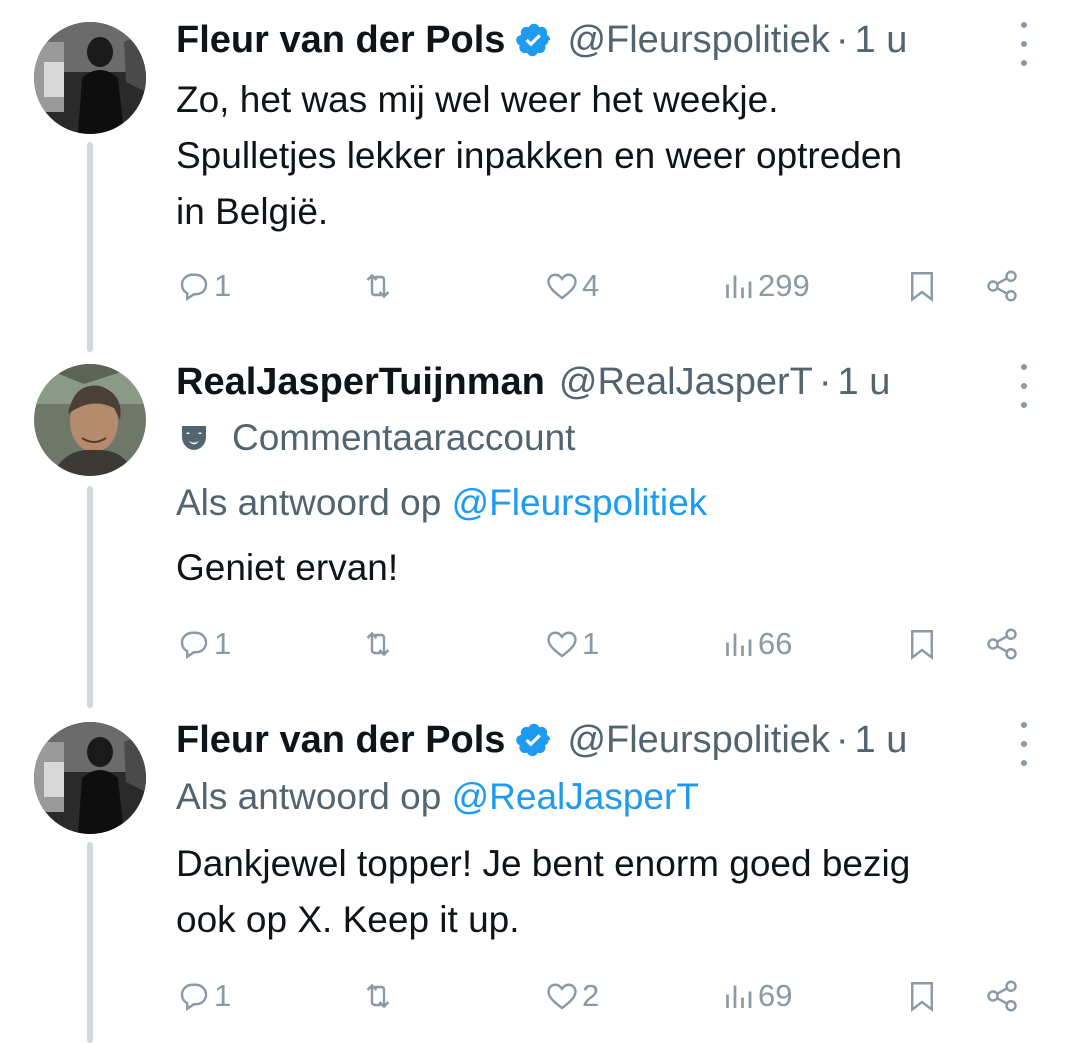  Describe the element at coordinates (194, 438) in the screenshot. I see `theater-mask-icon` at that location.